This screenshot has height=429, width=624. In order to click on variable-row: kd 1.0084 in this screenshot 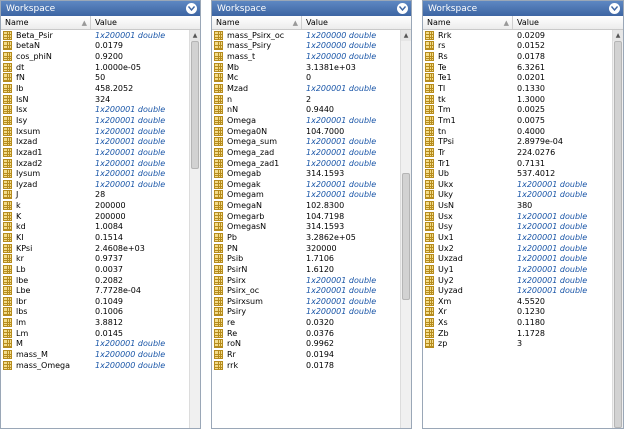, I will do `click(100, 227)`.